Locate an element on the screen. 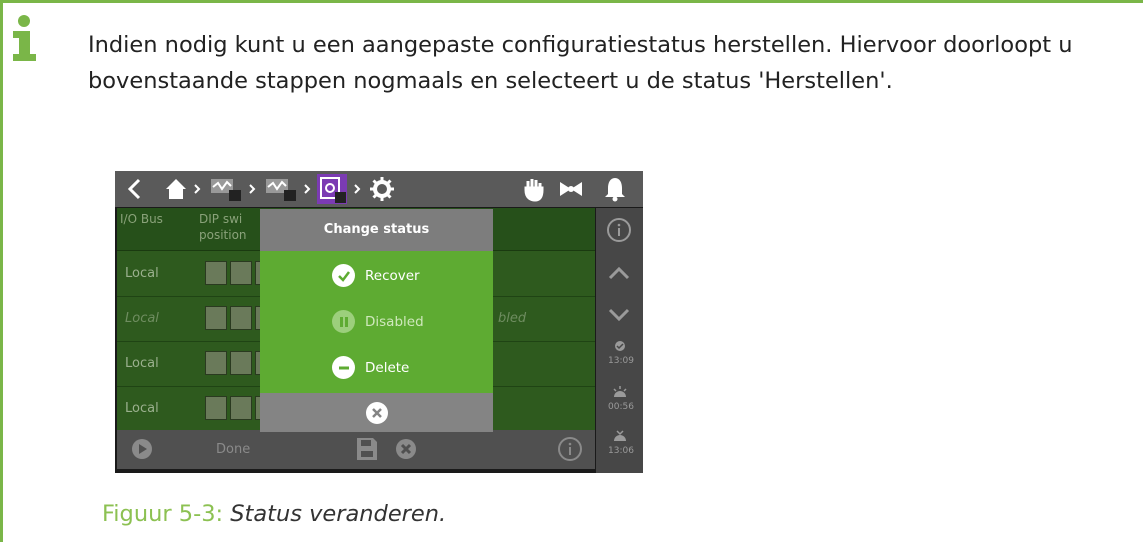  option-recover-label: Recover is located at coordinates (392, 275).